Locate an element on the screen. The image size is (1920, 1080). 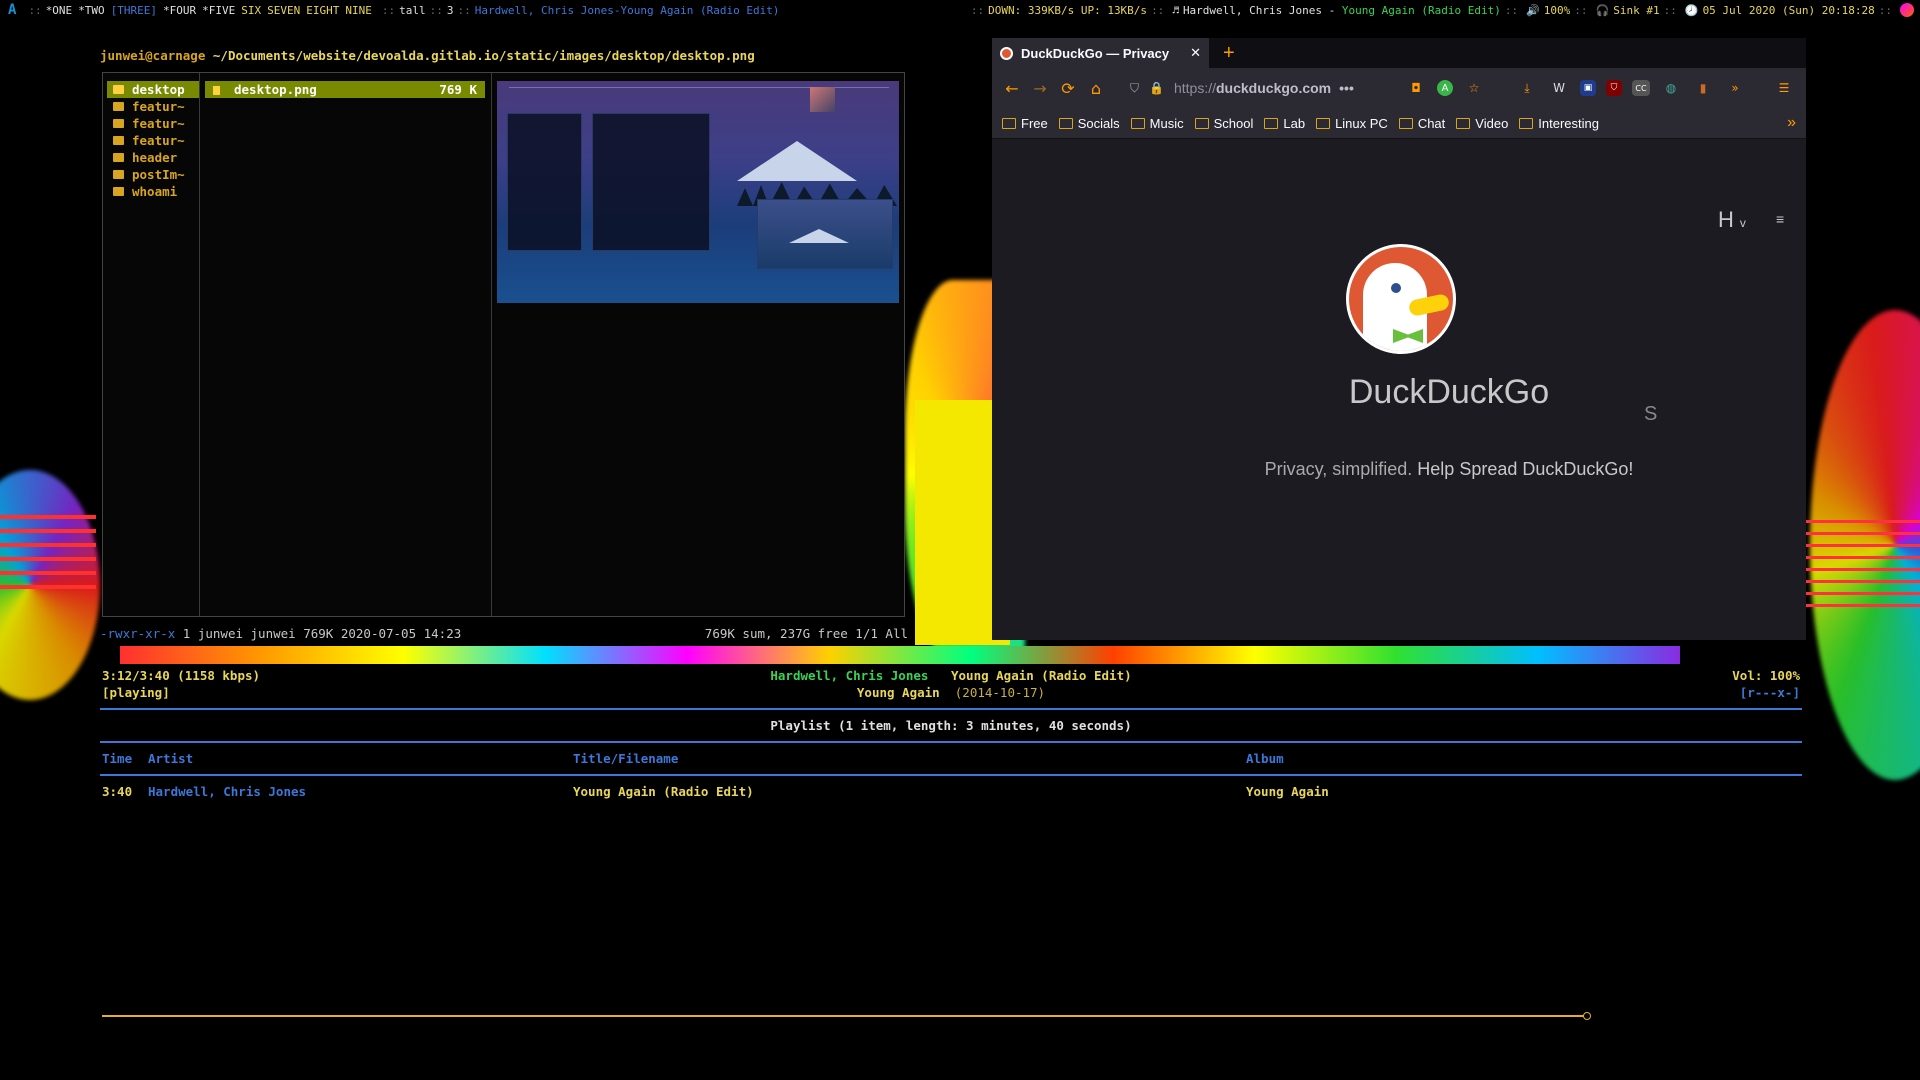
folder-item: whoami is located at coordinates (153, 191).